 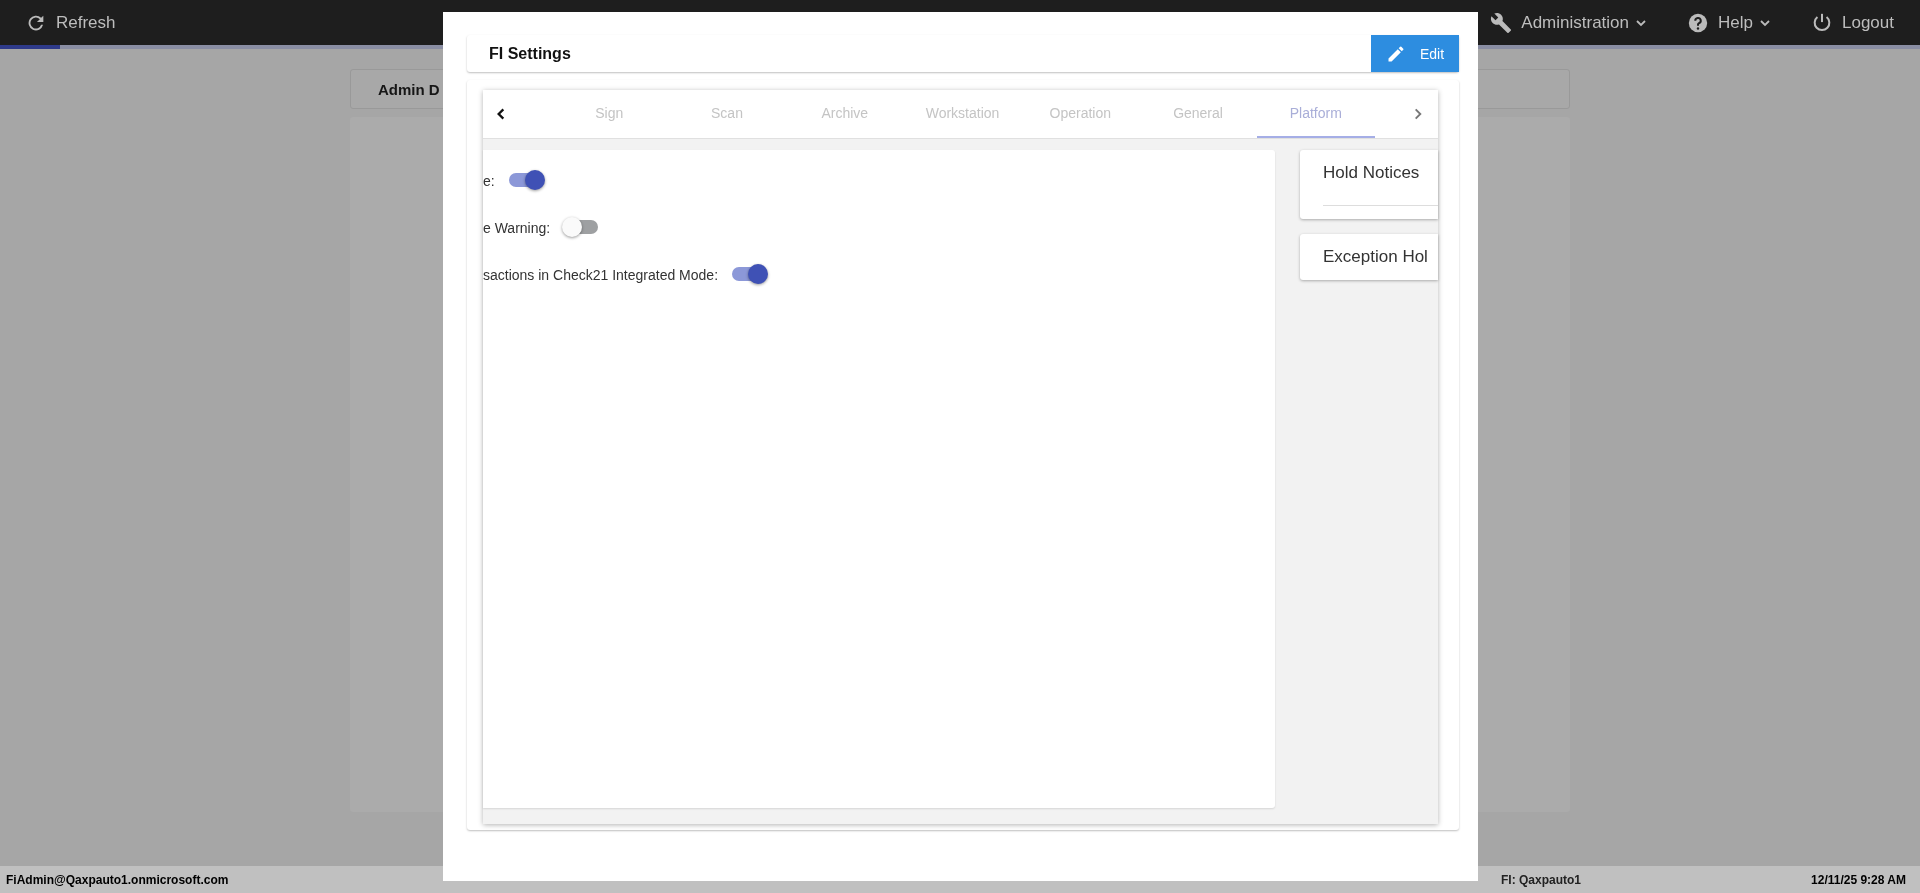 I want to click on administration-menu: Administration, so click(x=1569, y=22).